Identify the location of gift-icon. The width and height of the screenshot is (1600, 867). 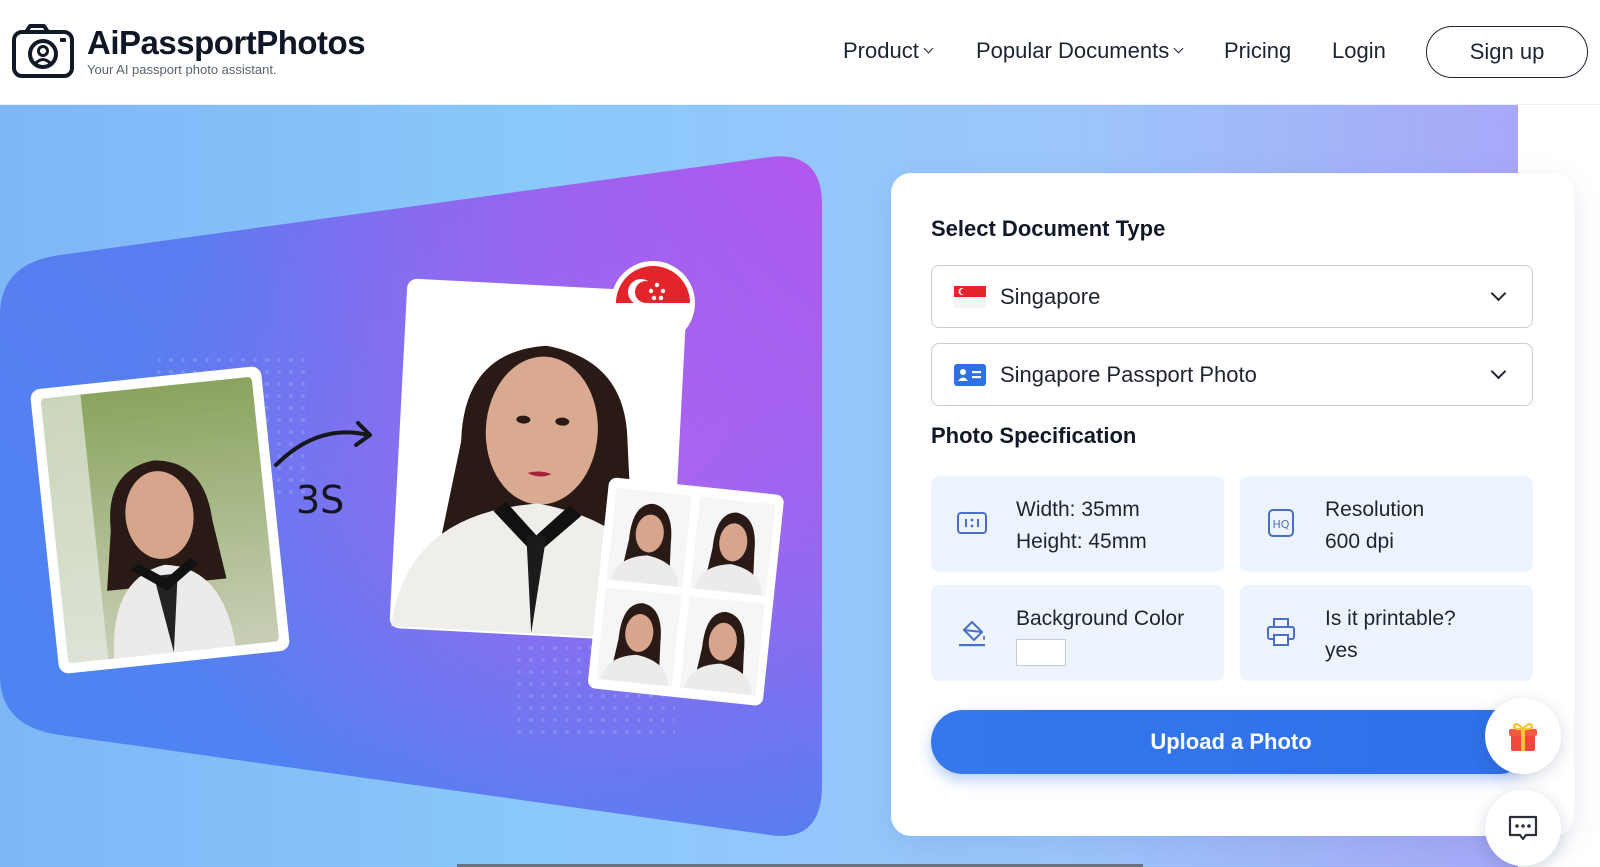
(1523, 736).